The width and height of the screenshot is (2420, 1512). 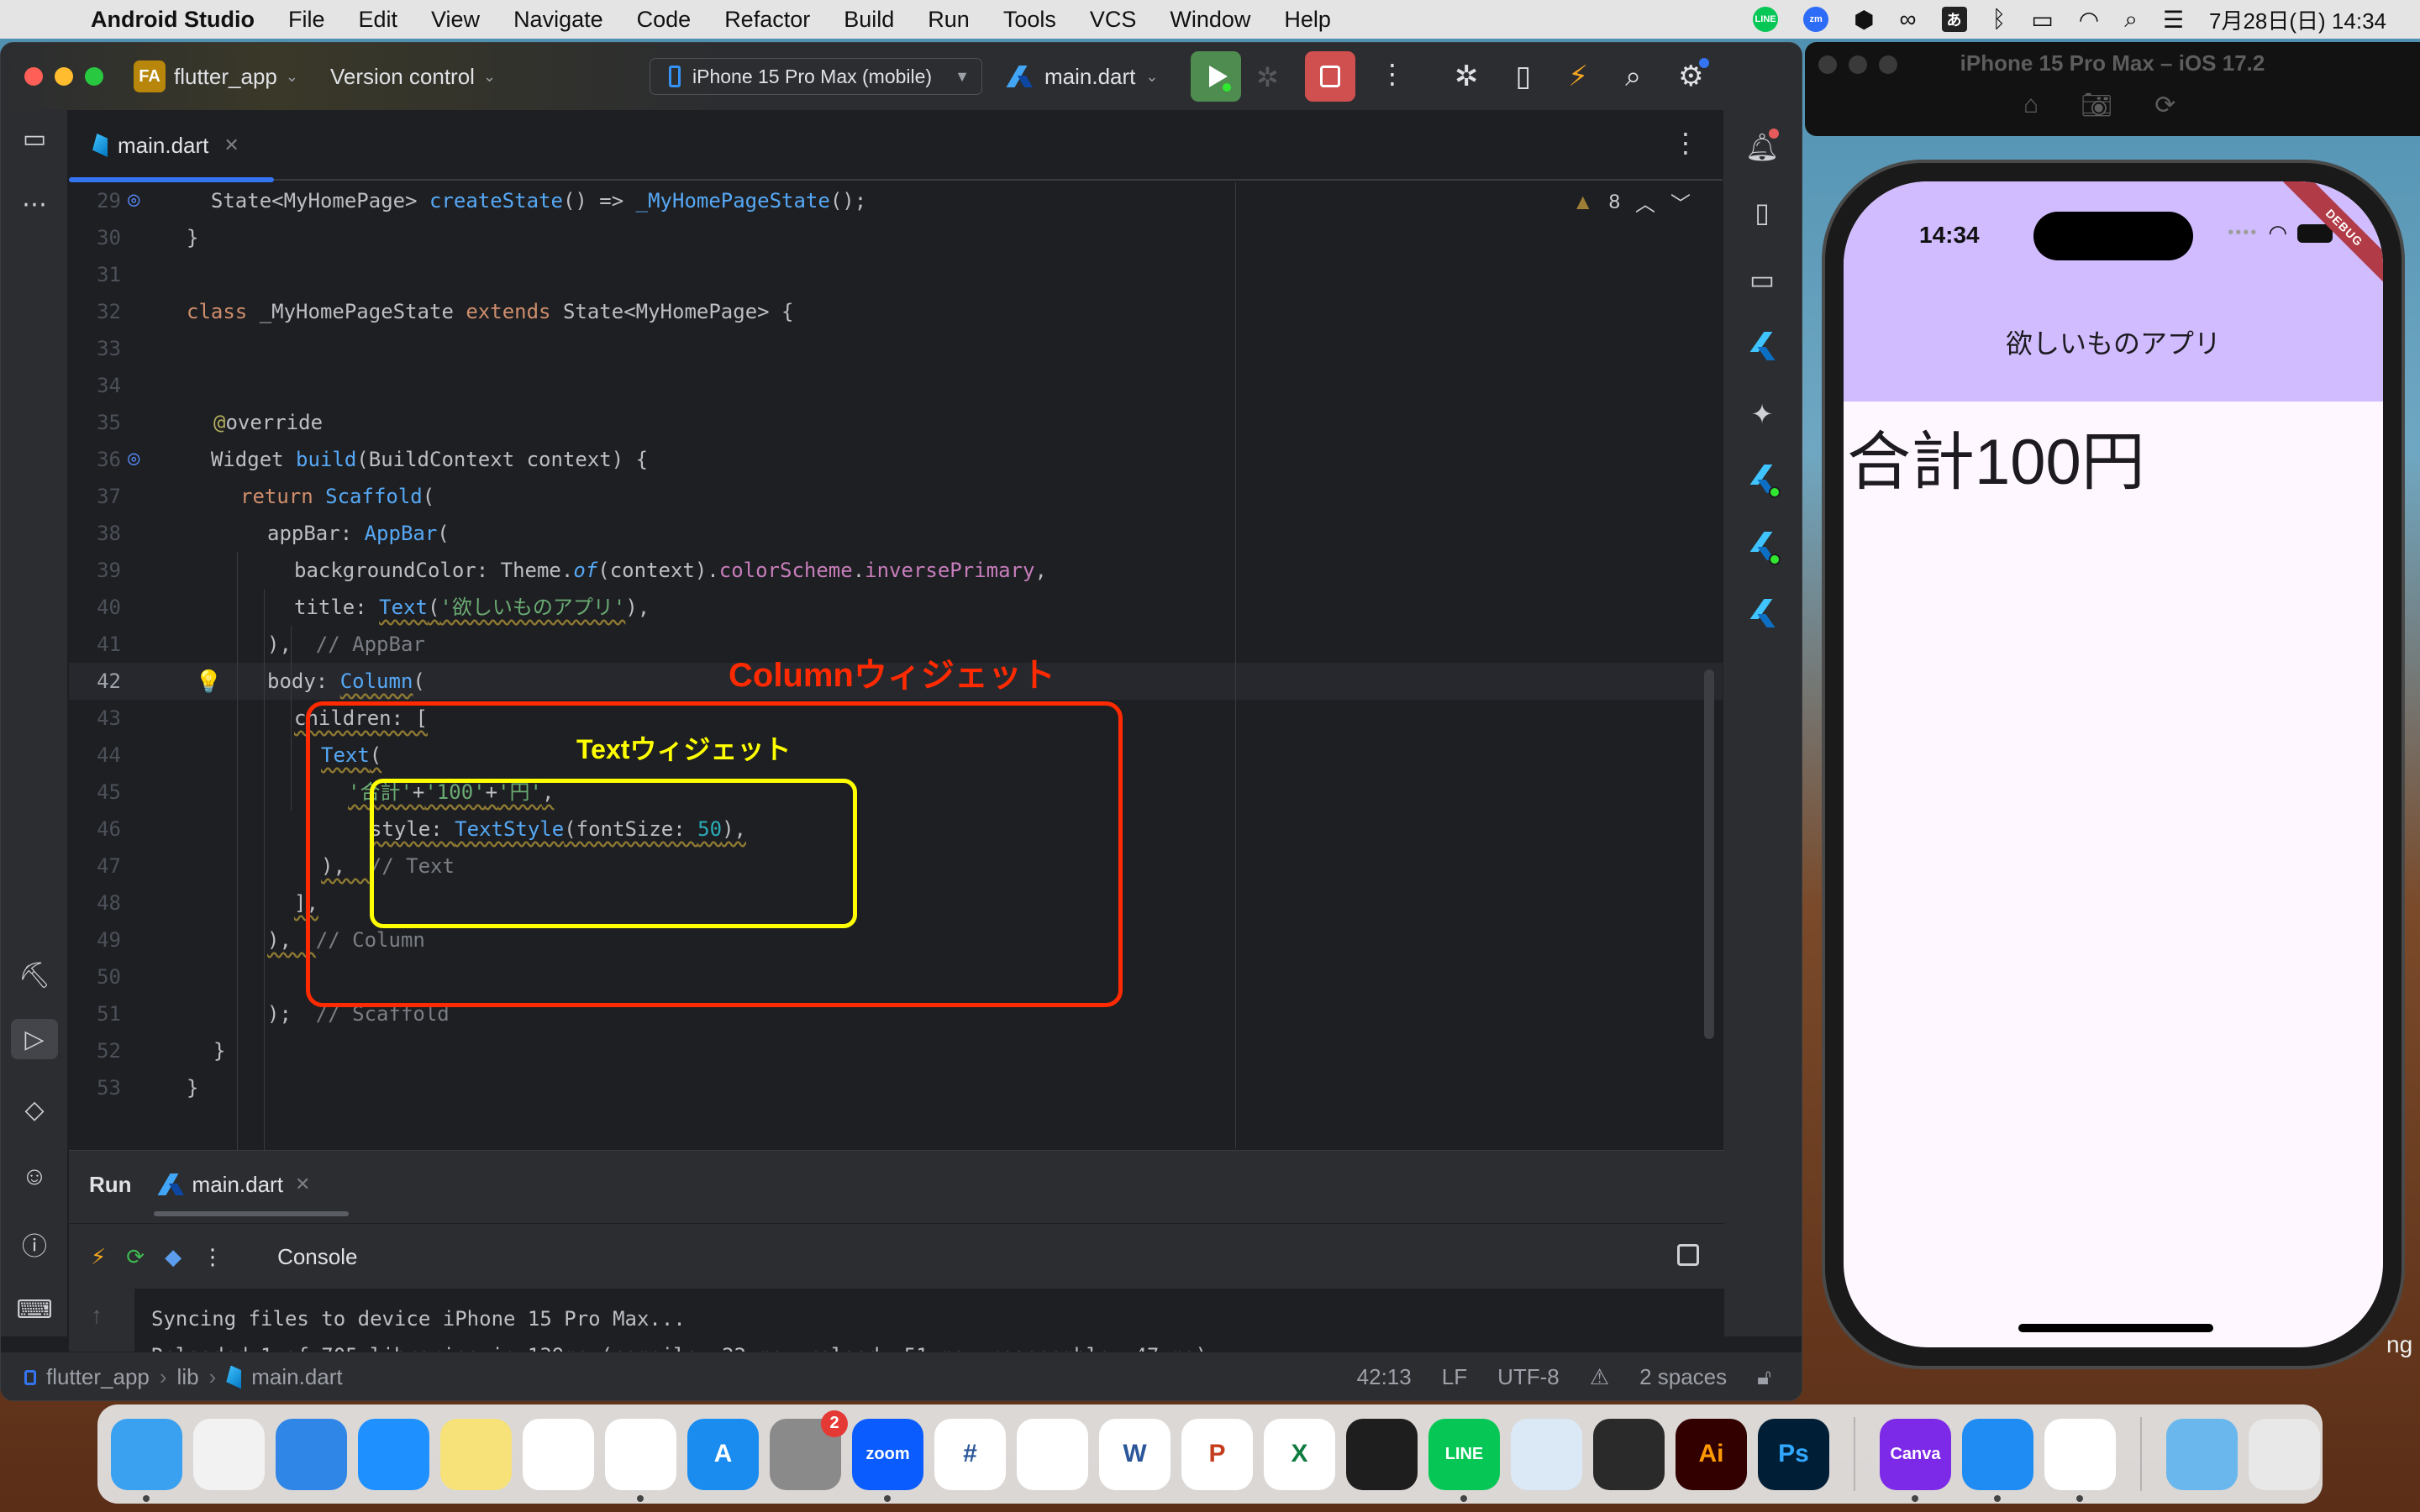 What do you see at coordinates (1216, 76) in the screenshot?
I see `run-button` at bounding box center [1216, 76].